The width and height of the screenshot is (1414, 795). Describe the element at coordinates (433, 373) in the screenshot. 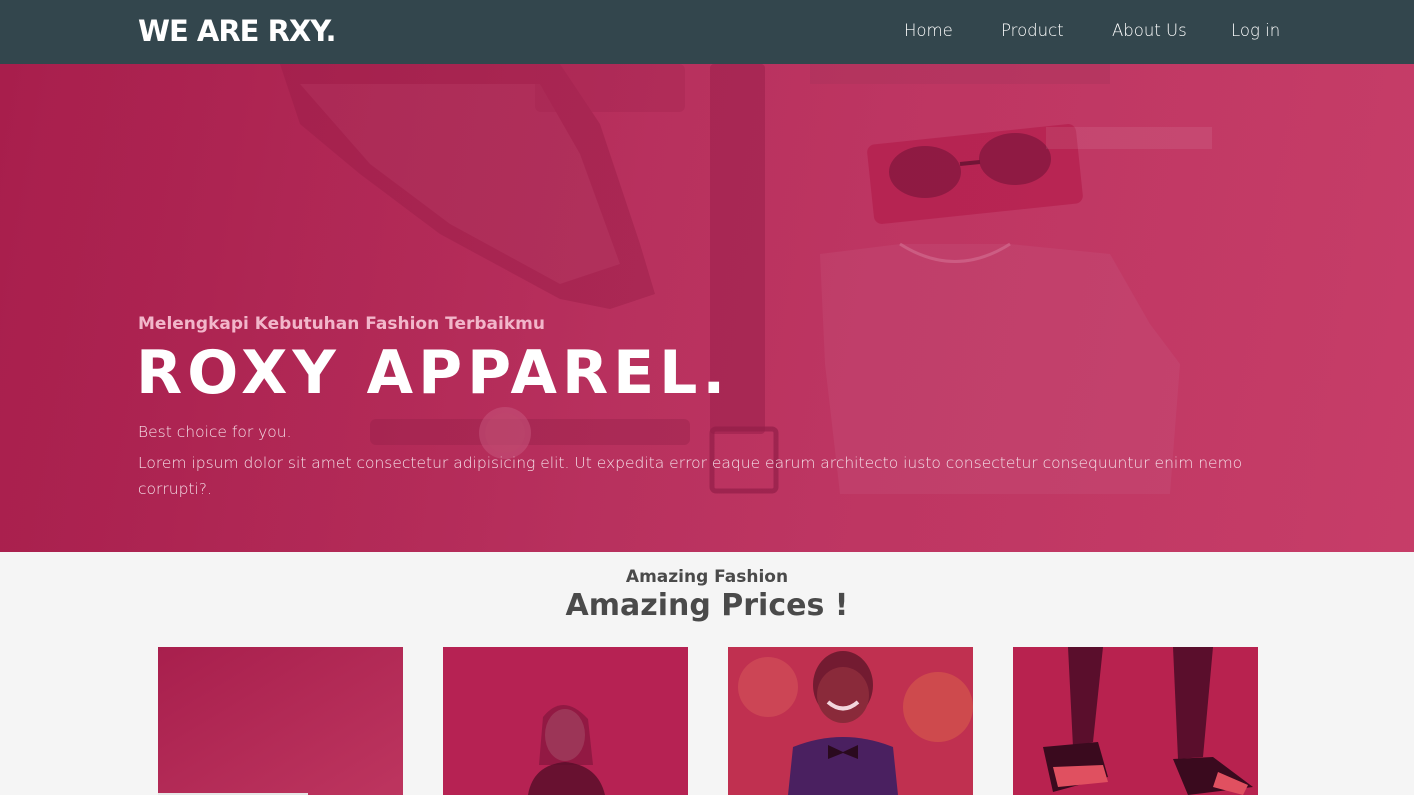

I see `hero-title: ROXY APPAREL.` at that location.